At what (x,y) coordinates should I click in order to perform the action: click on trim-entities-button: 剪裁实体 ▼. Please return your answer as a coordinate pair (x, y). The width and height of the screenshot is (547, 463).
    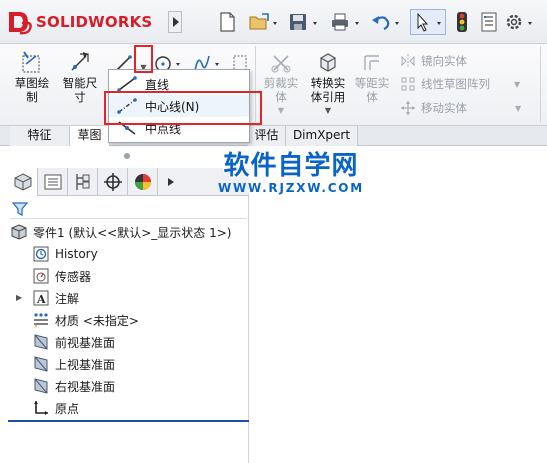
    Looking at the image, I should click on (281, 83).